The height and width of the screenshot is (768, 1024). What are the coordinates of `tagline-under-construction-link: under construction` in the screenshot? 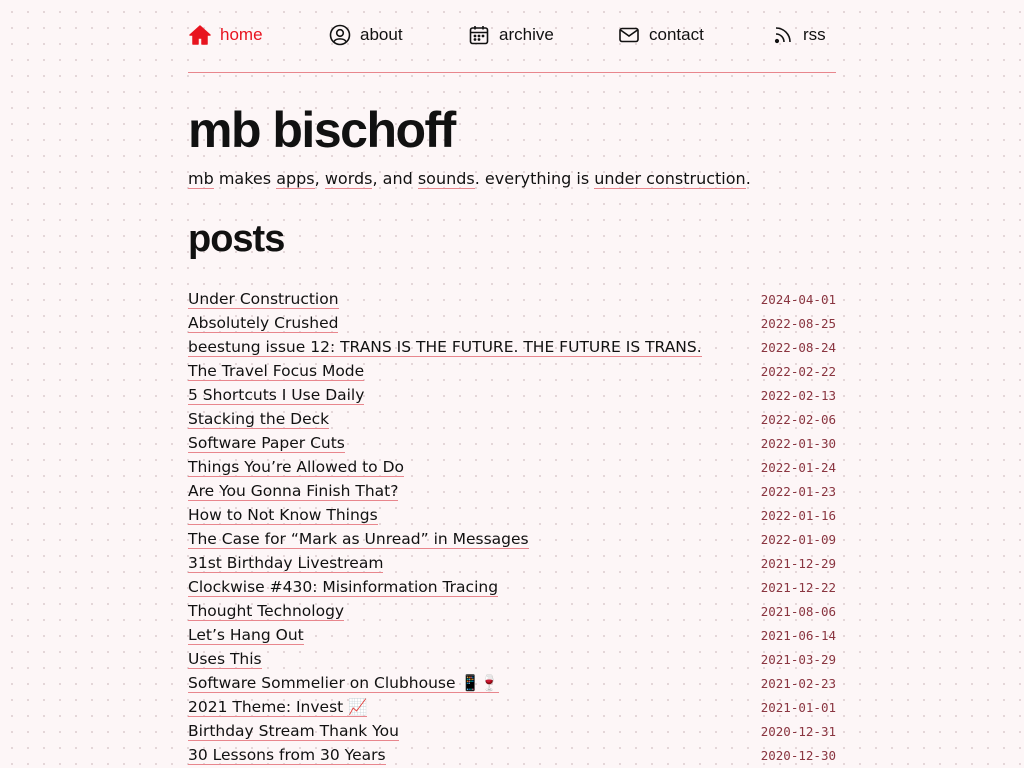 It's located at (670, 179).